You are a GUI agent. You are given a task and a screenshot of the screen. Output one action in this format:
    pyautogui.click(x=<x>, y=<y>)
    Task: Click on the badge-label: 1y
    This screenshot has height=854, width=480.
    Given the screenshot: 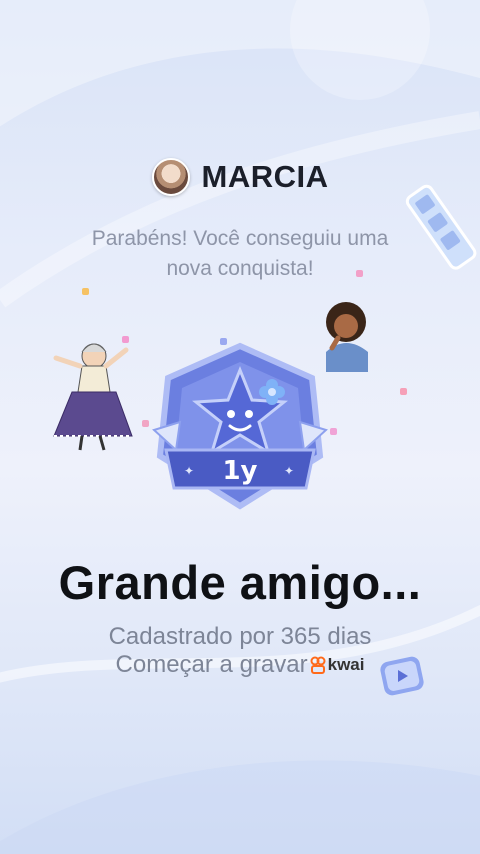 What is the action you would take?
    pyautogui.click(x=239, y=471)
    